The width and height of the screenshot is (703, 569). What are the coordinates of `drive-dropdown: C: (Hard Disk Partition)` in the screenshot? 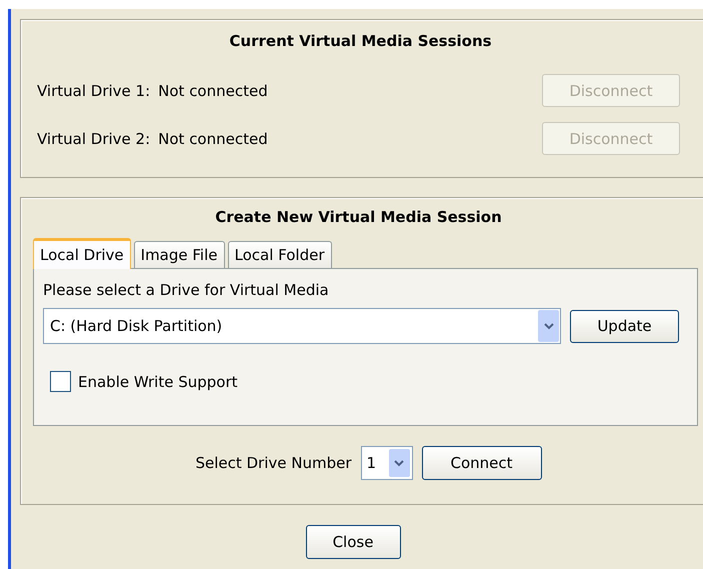 It's located at (302, 326).